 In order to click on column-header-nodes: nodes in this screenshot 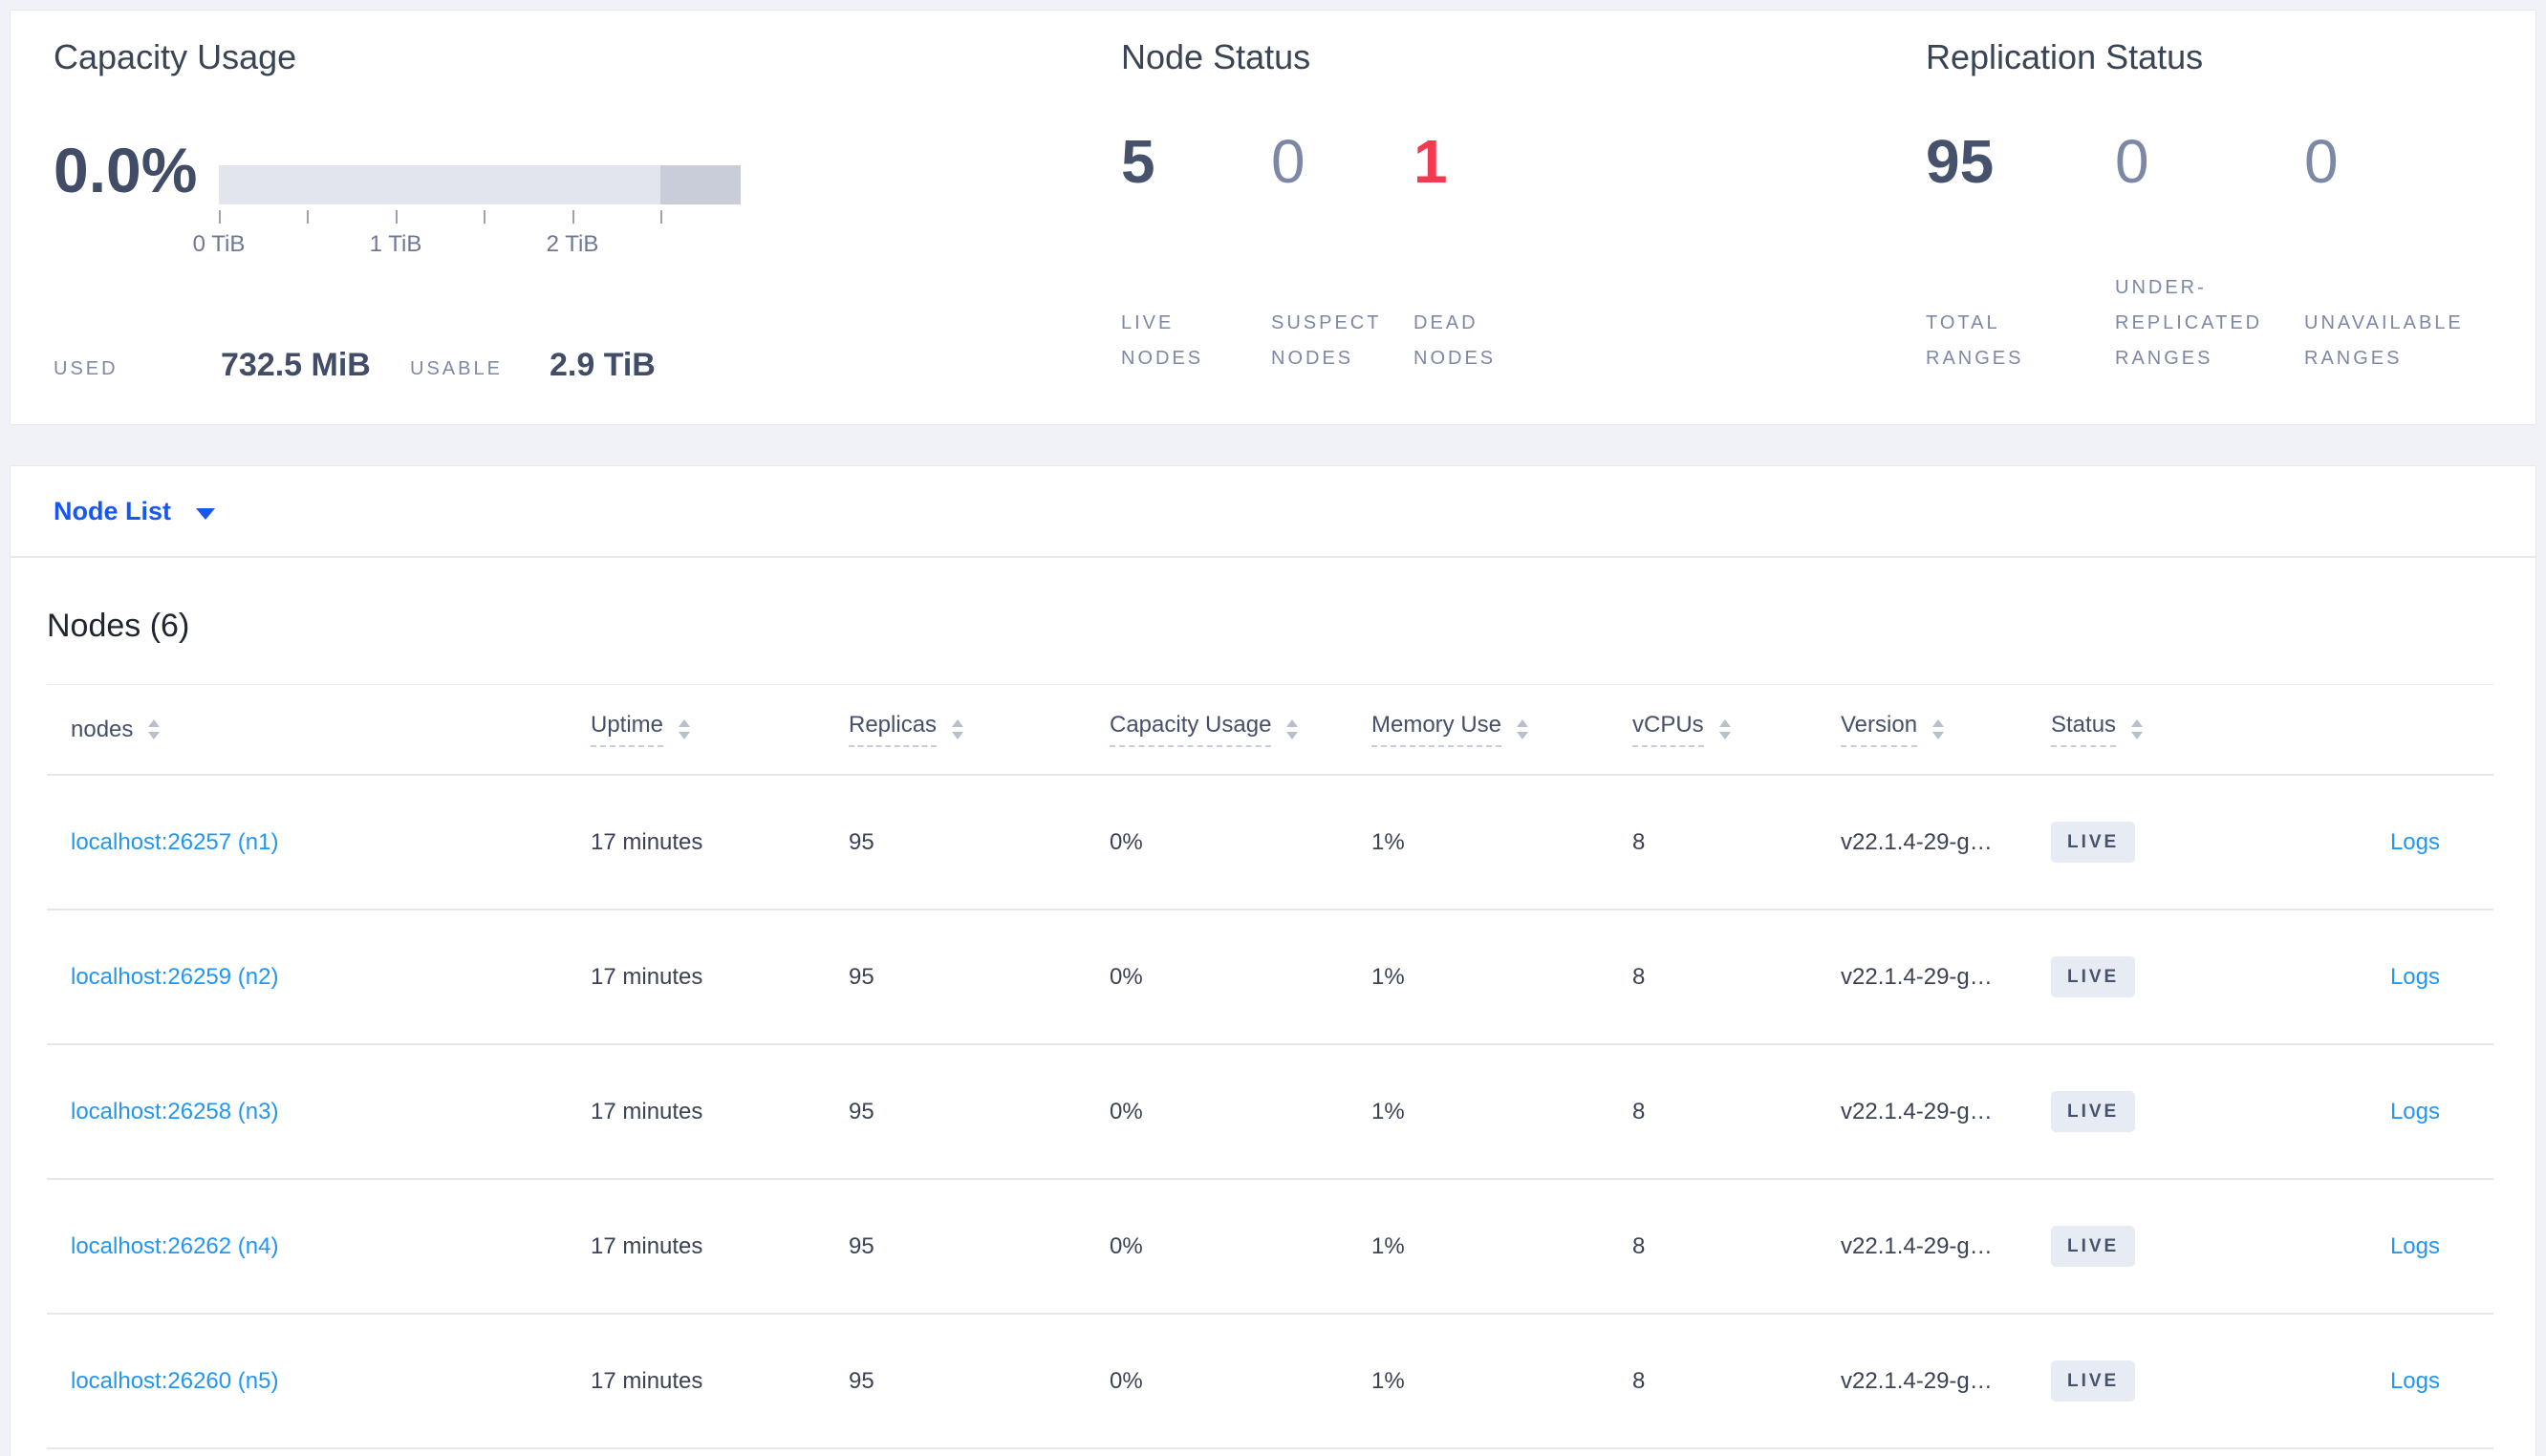, I will do `click(331, 730)`.